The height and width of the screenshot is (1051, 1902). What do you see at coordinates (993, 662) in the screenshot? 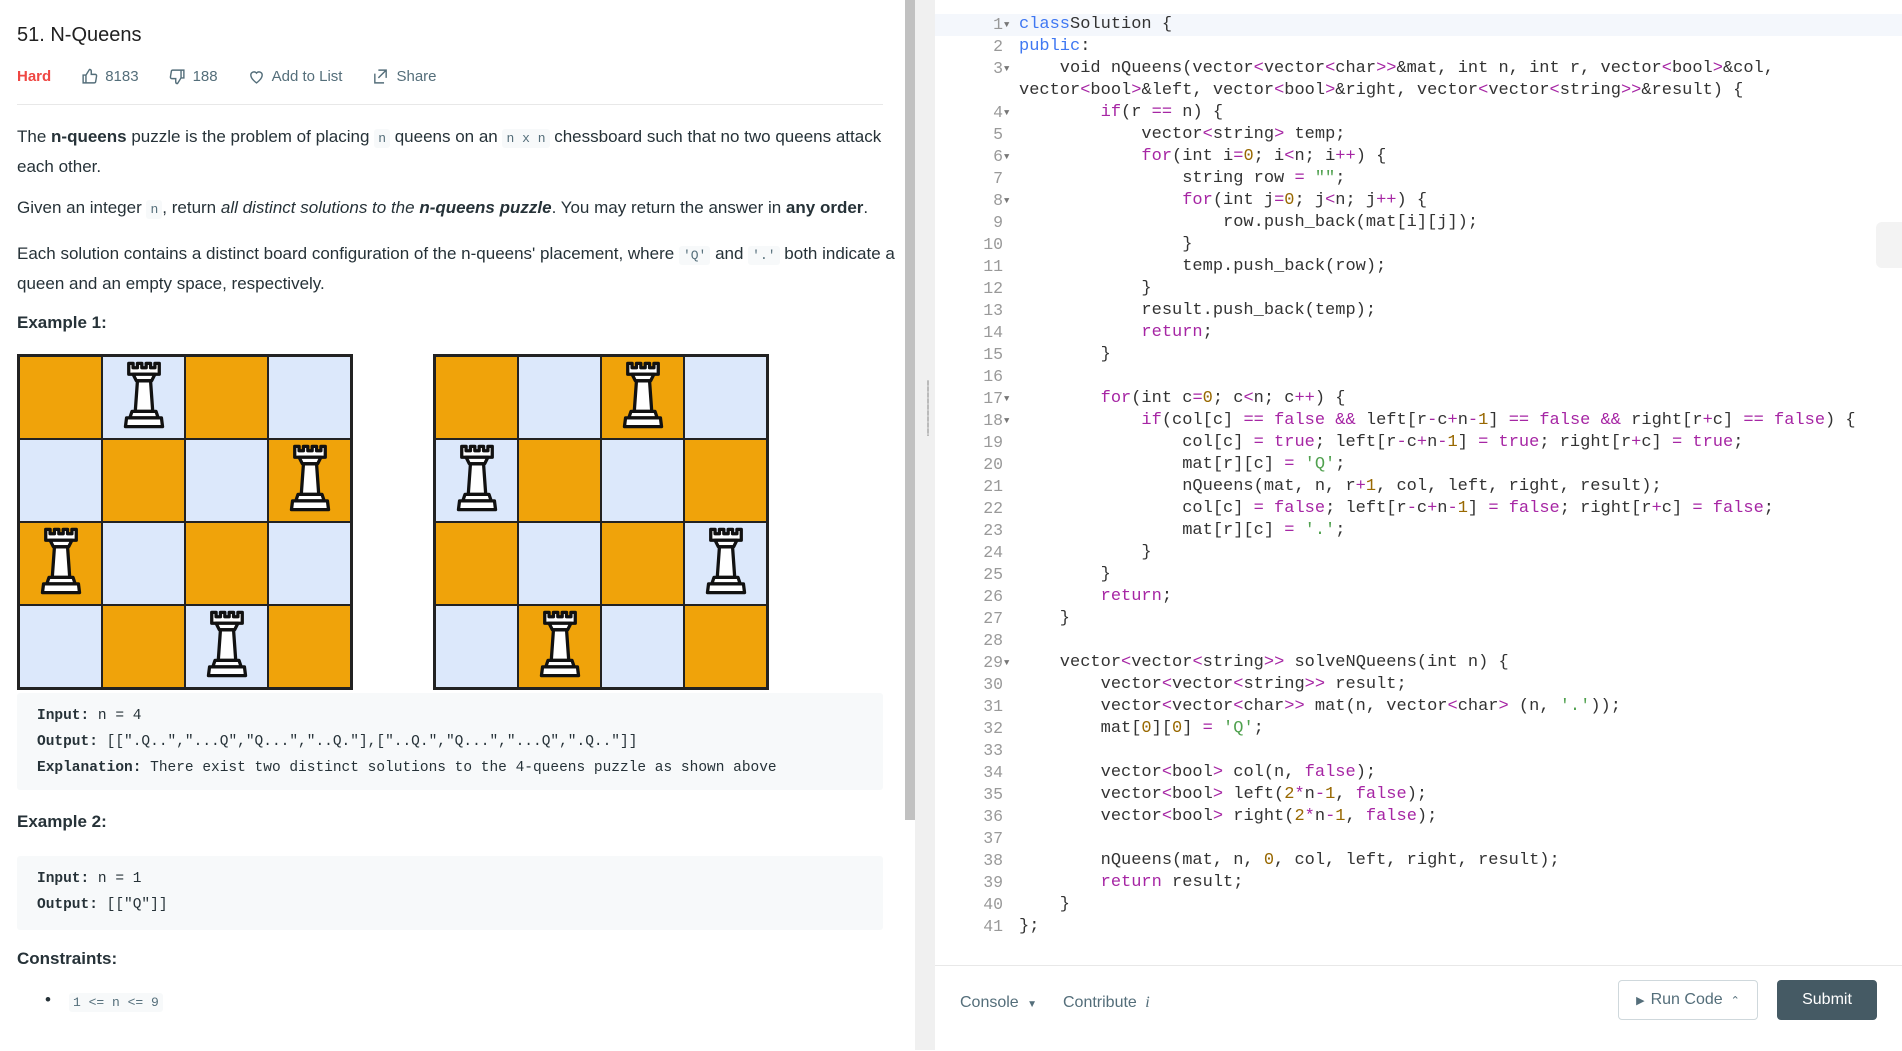
I see `line-number: 29` at bounding box center [993, 662].